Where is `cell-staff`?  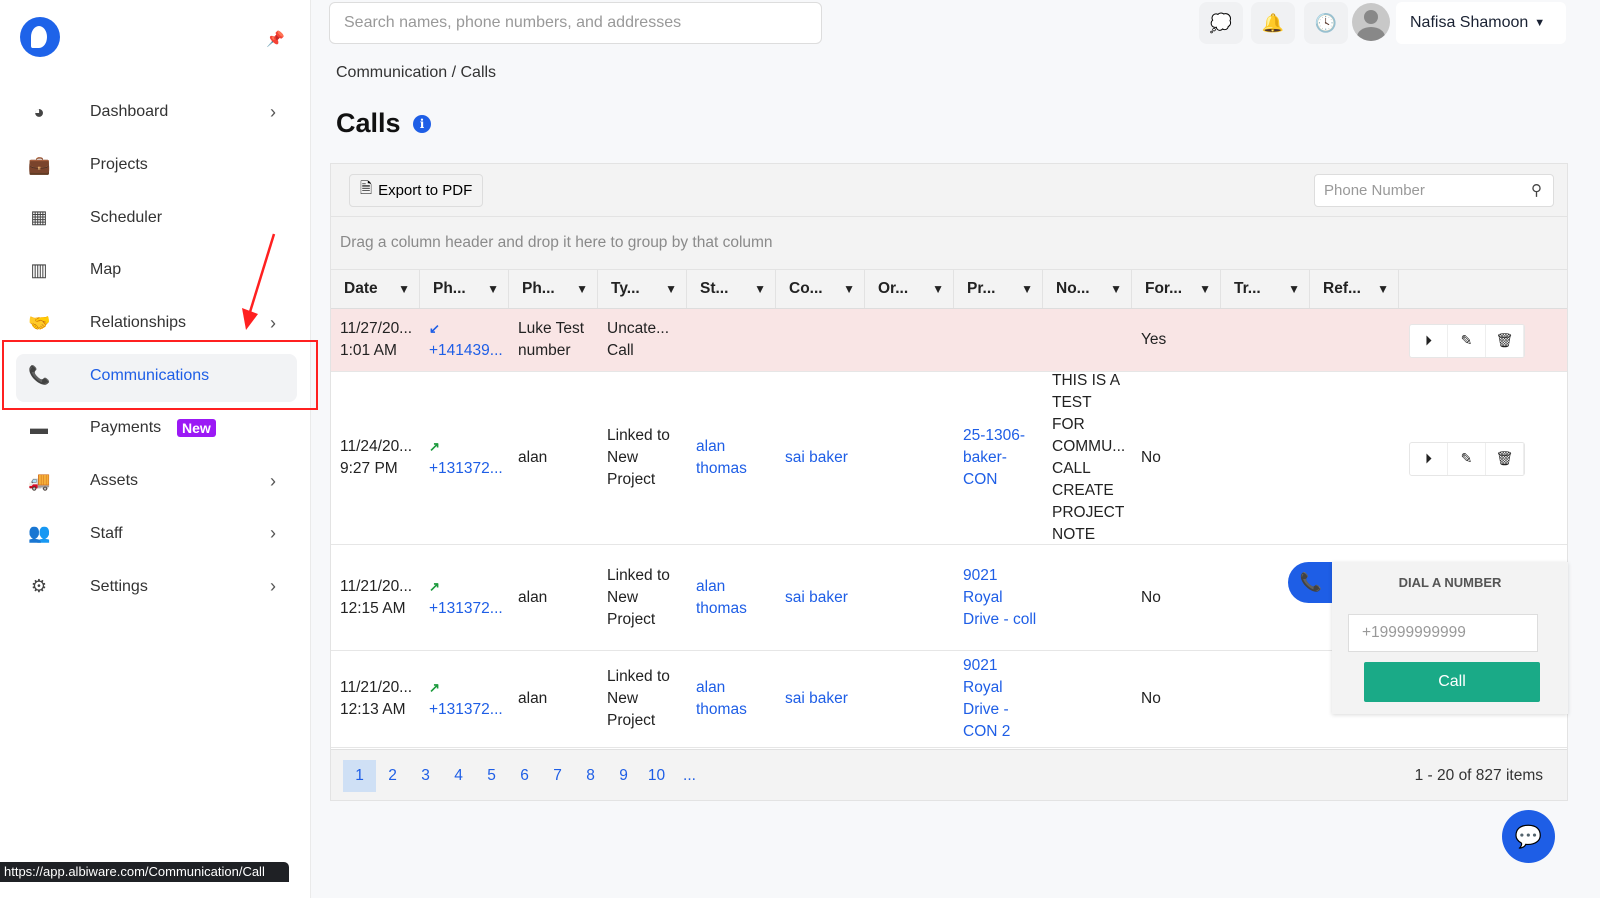 cell-staff is located at coordinates (731, 340).